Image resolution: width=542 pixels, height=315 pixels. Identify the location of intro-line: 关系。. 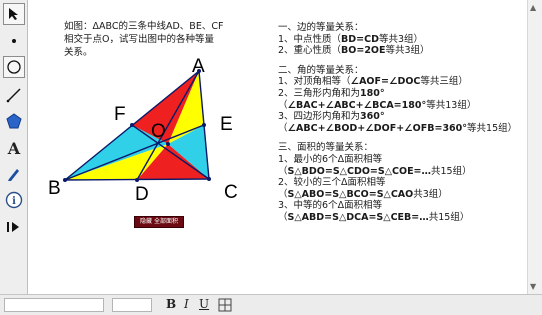
(78, 52).